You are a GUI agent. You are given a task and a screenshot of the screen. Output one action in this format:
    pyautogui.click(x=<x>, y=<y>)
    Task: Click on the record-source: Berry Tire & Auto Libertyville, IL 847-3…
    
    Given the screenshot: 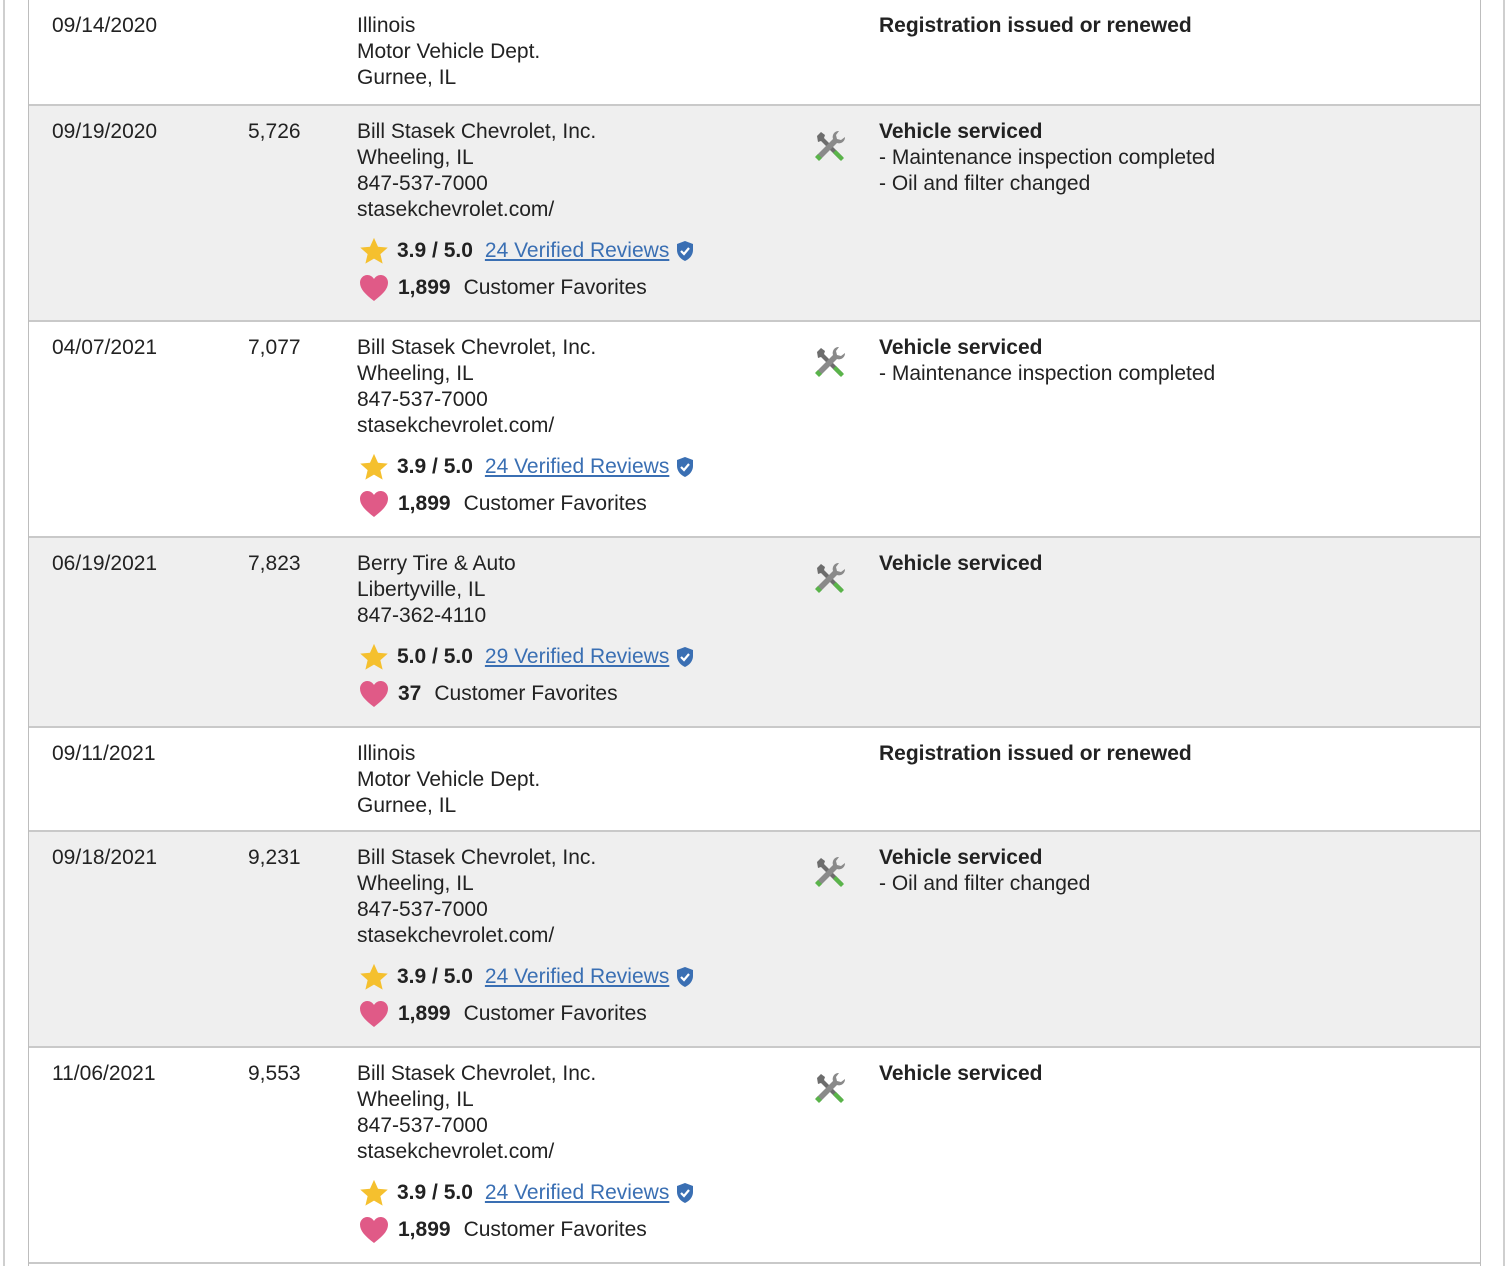 What is the action you would take?
    pyautogui.click(x=436, y=590)
    